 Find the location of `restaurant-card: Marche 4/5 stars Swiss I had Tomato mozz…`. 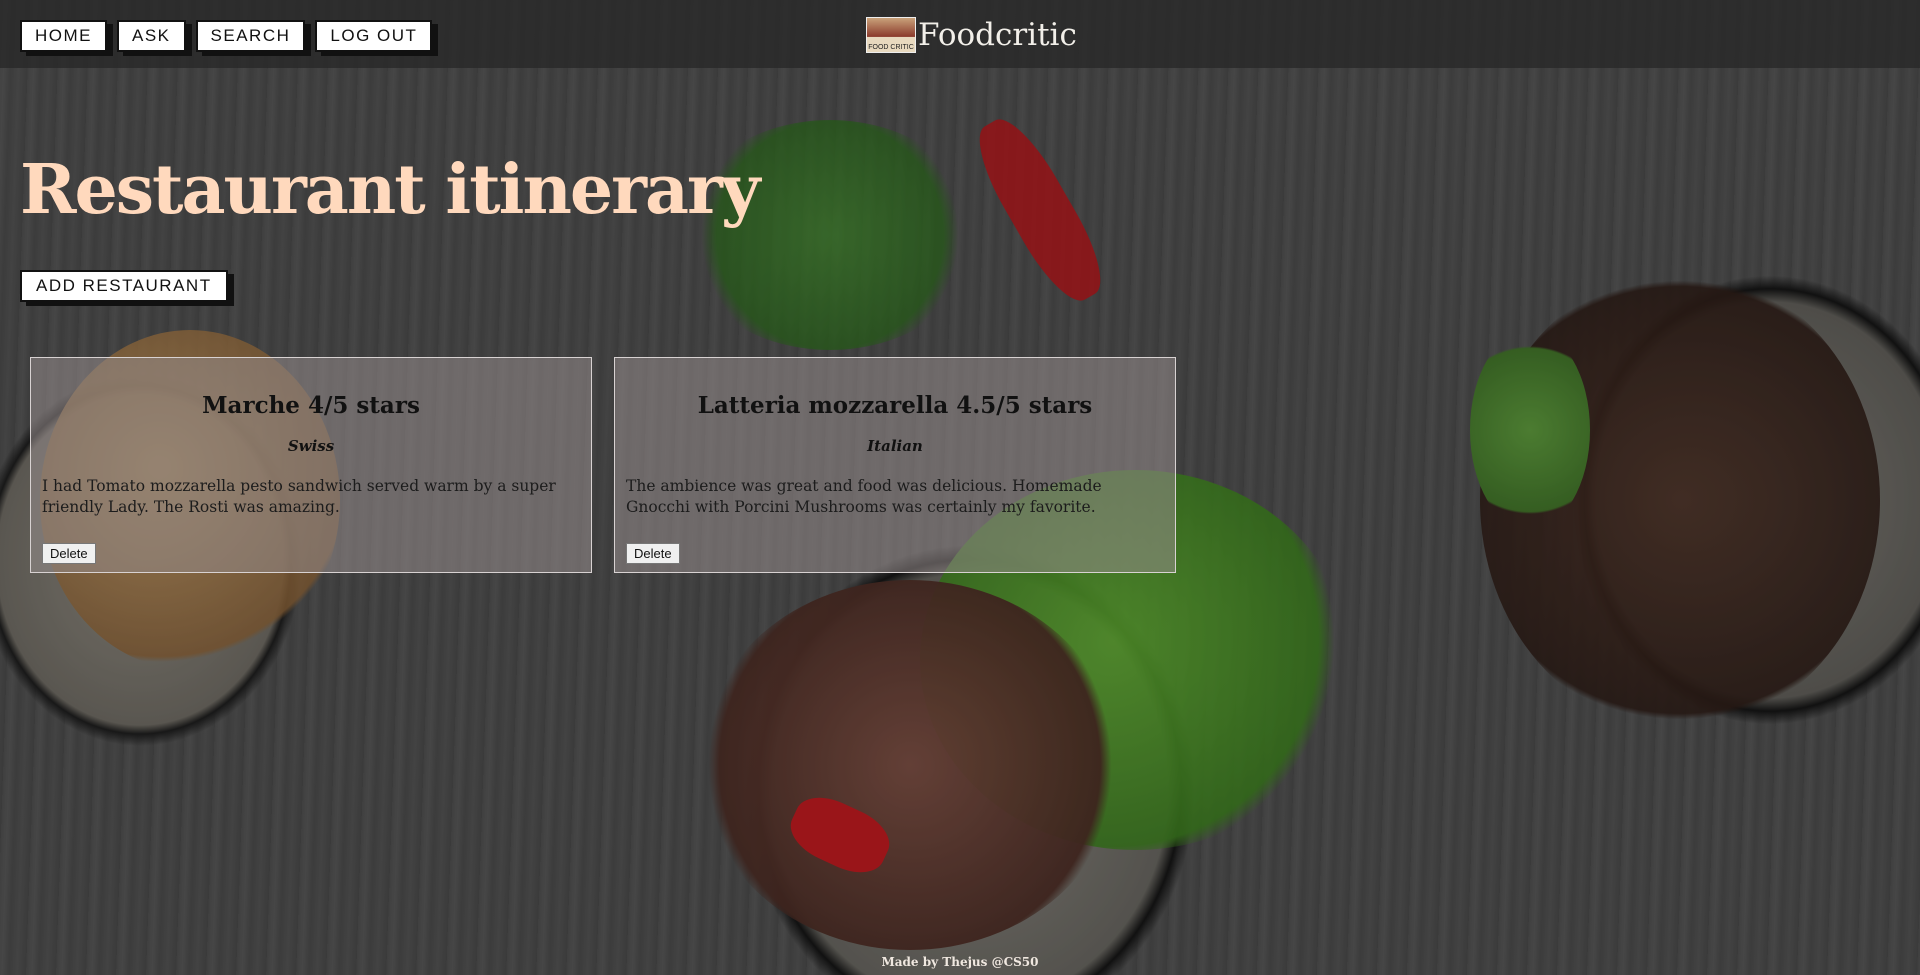

restaurant-card: Marche 4/5 stars Swiss I had Tomato mozz… is located at coordinates (311, 465).